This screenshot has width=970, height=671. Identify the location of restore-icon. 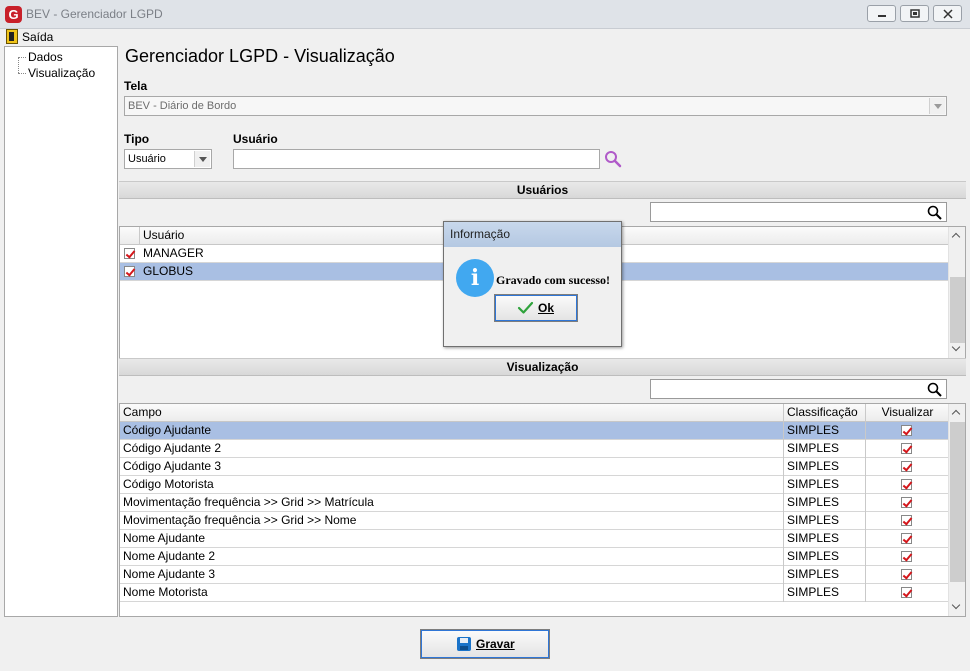
(915, 13).